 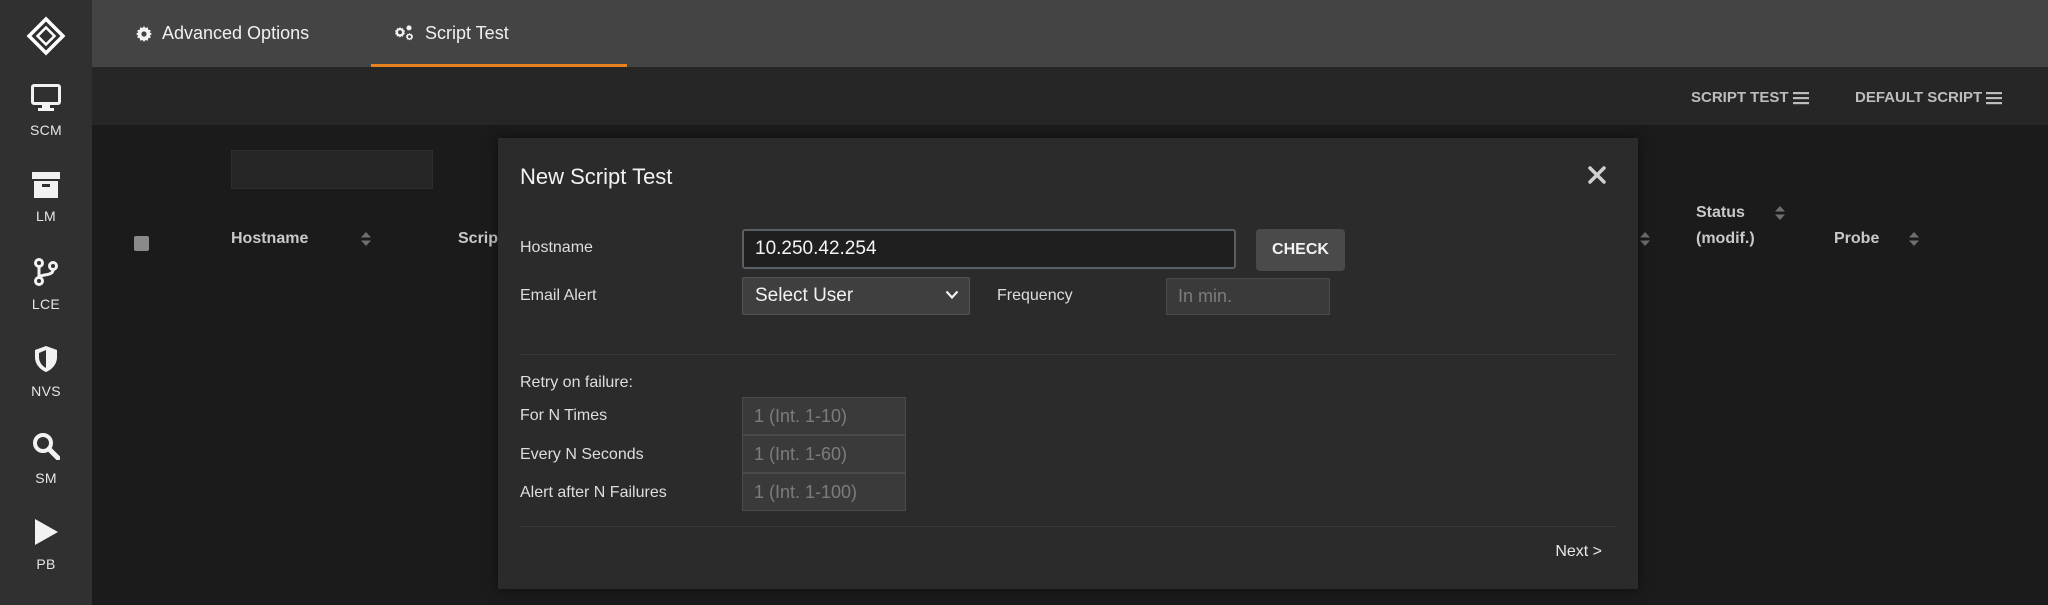 What do you see at coordinates (952, 295) in the screenshot?
I see `chevron-down-icon` at bounding box center [952, 295].